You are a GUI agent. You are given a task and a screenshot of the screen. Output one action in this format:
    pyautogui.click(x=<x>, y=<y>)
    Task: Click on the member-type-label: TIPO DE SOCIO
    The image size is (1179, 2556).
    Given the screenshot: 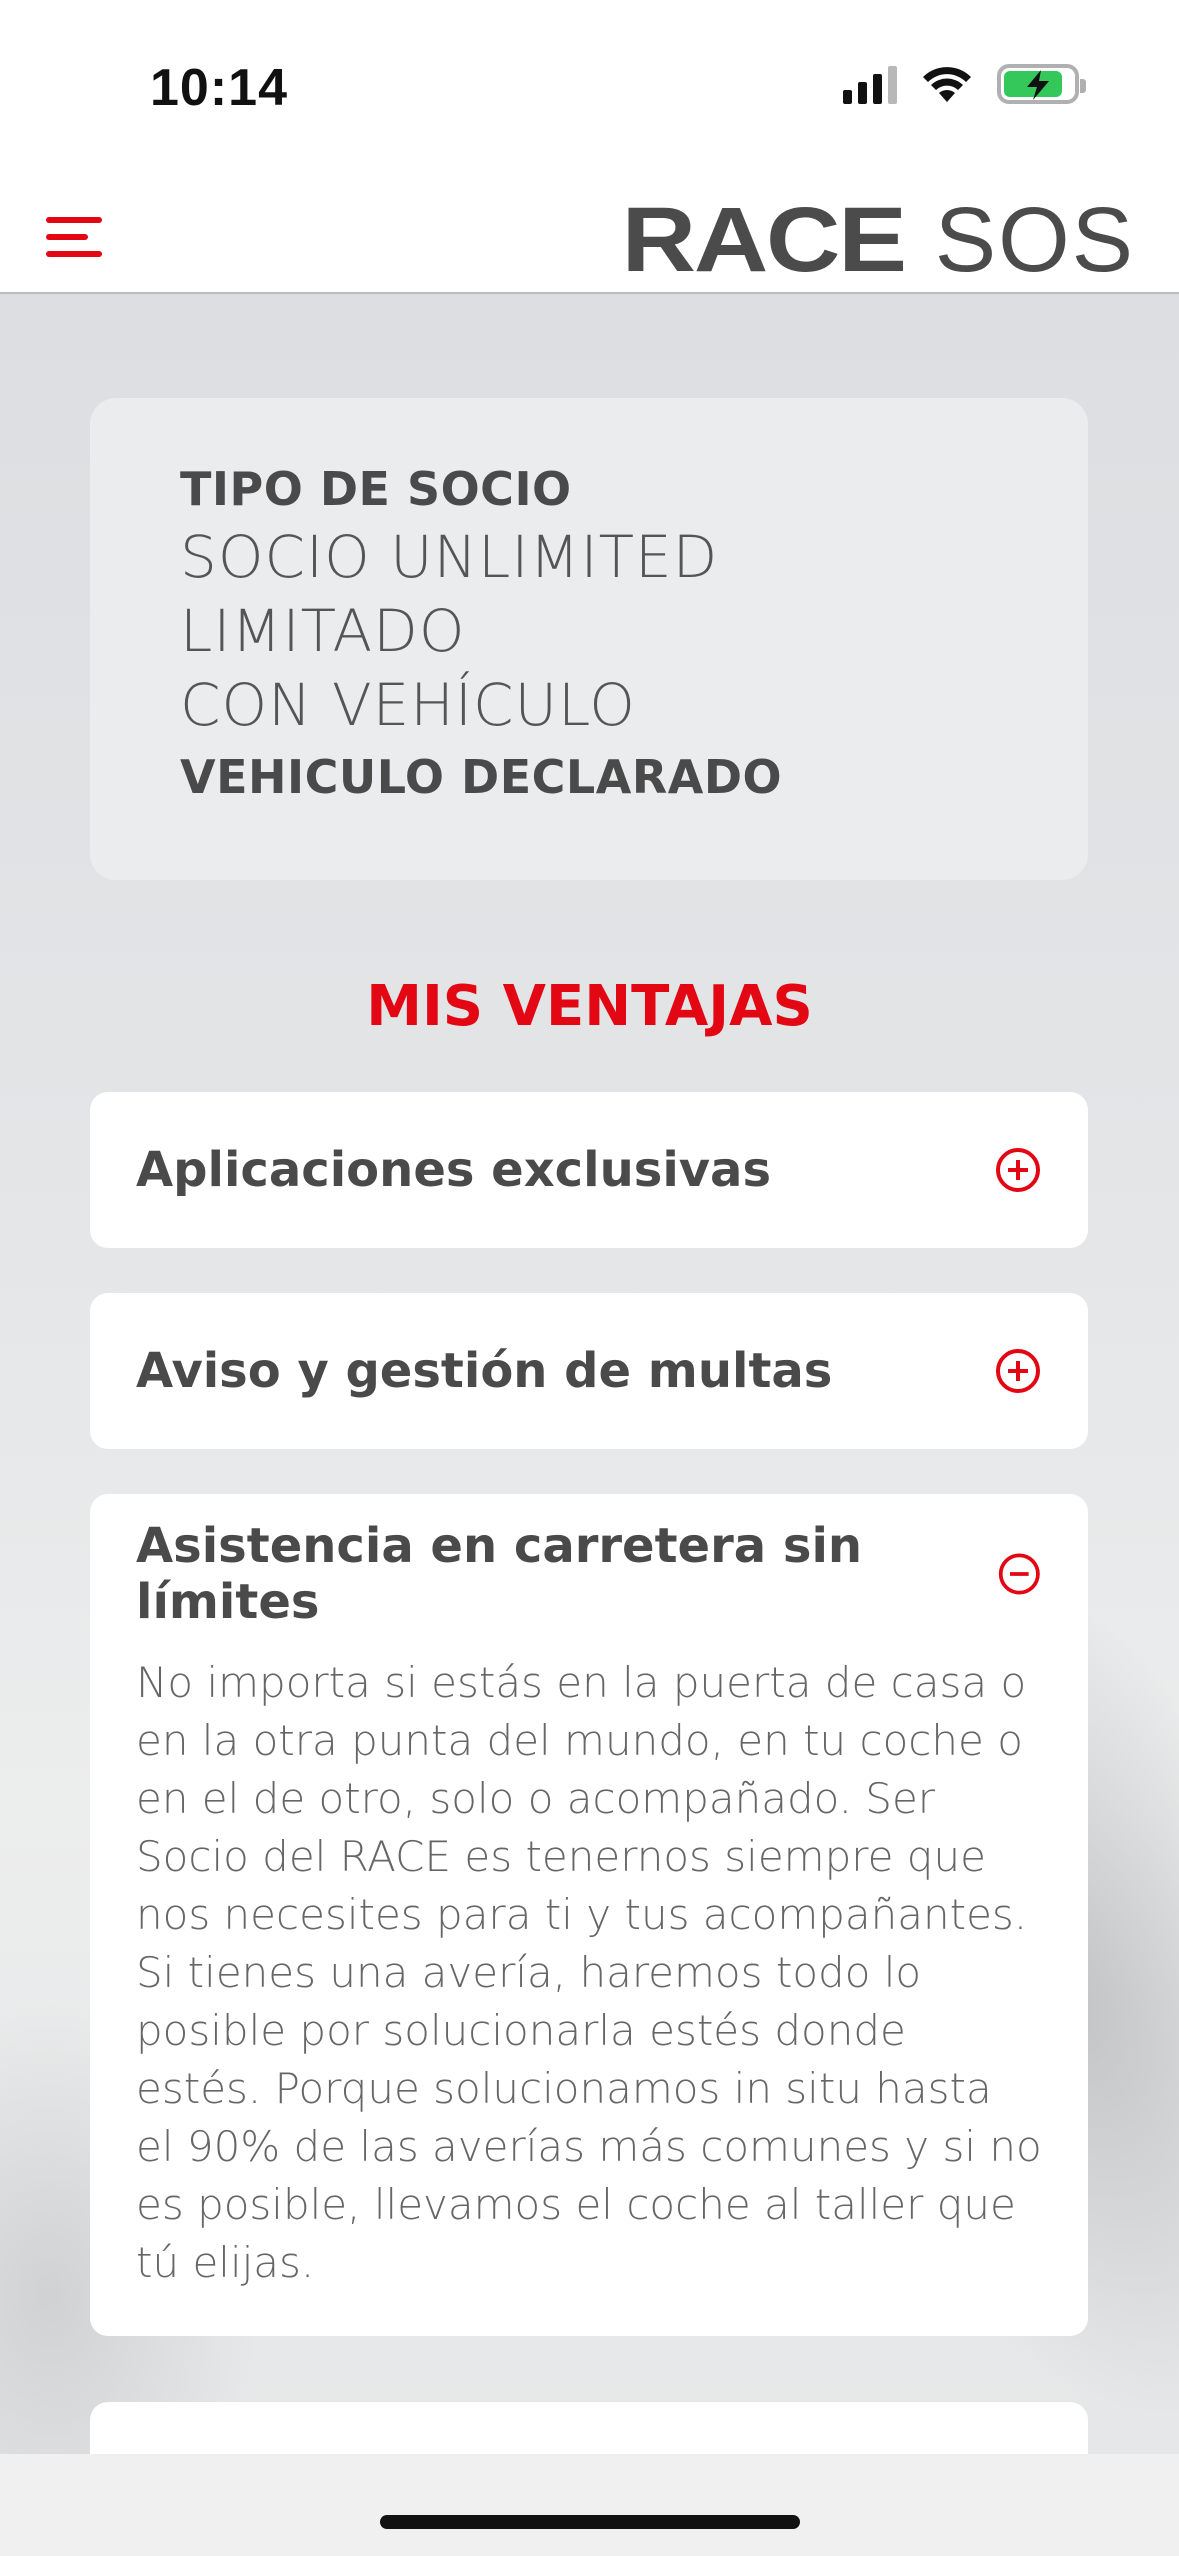 What is the action you would take?
    pyautogui.click(x=376, y=489)
    